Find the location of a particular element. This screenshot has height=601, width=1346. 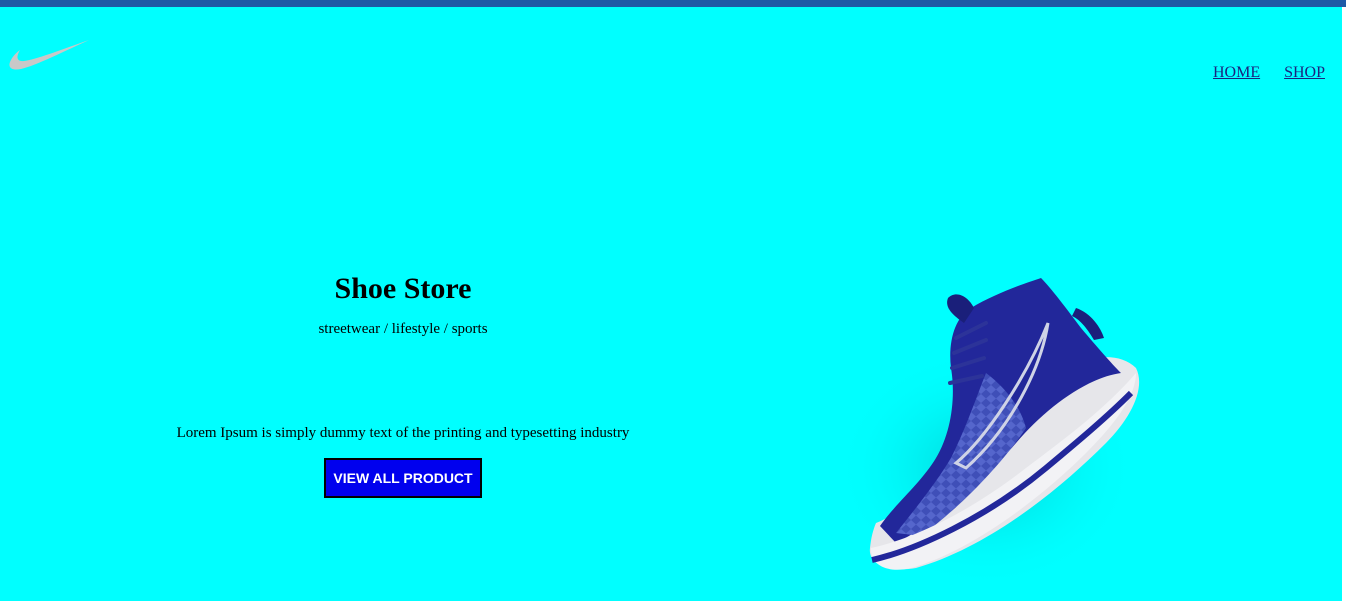

view-all-product-button: VIEW ALL PRODUCT is located at coordinates (403, 478).